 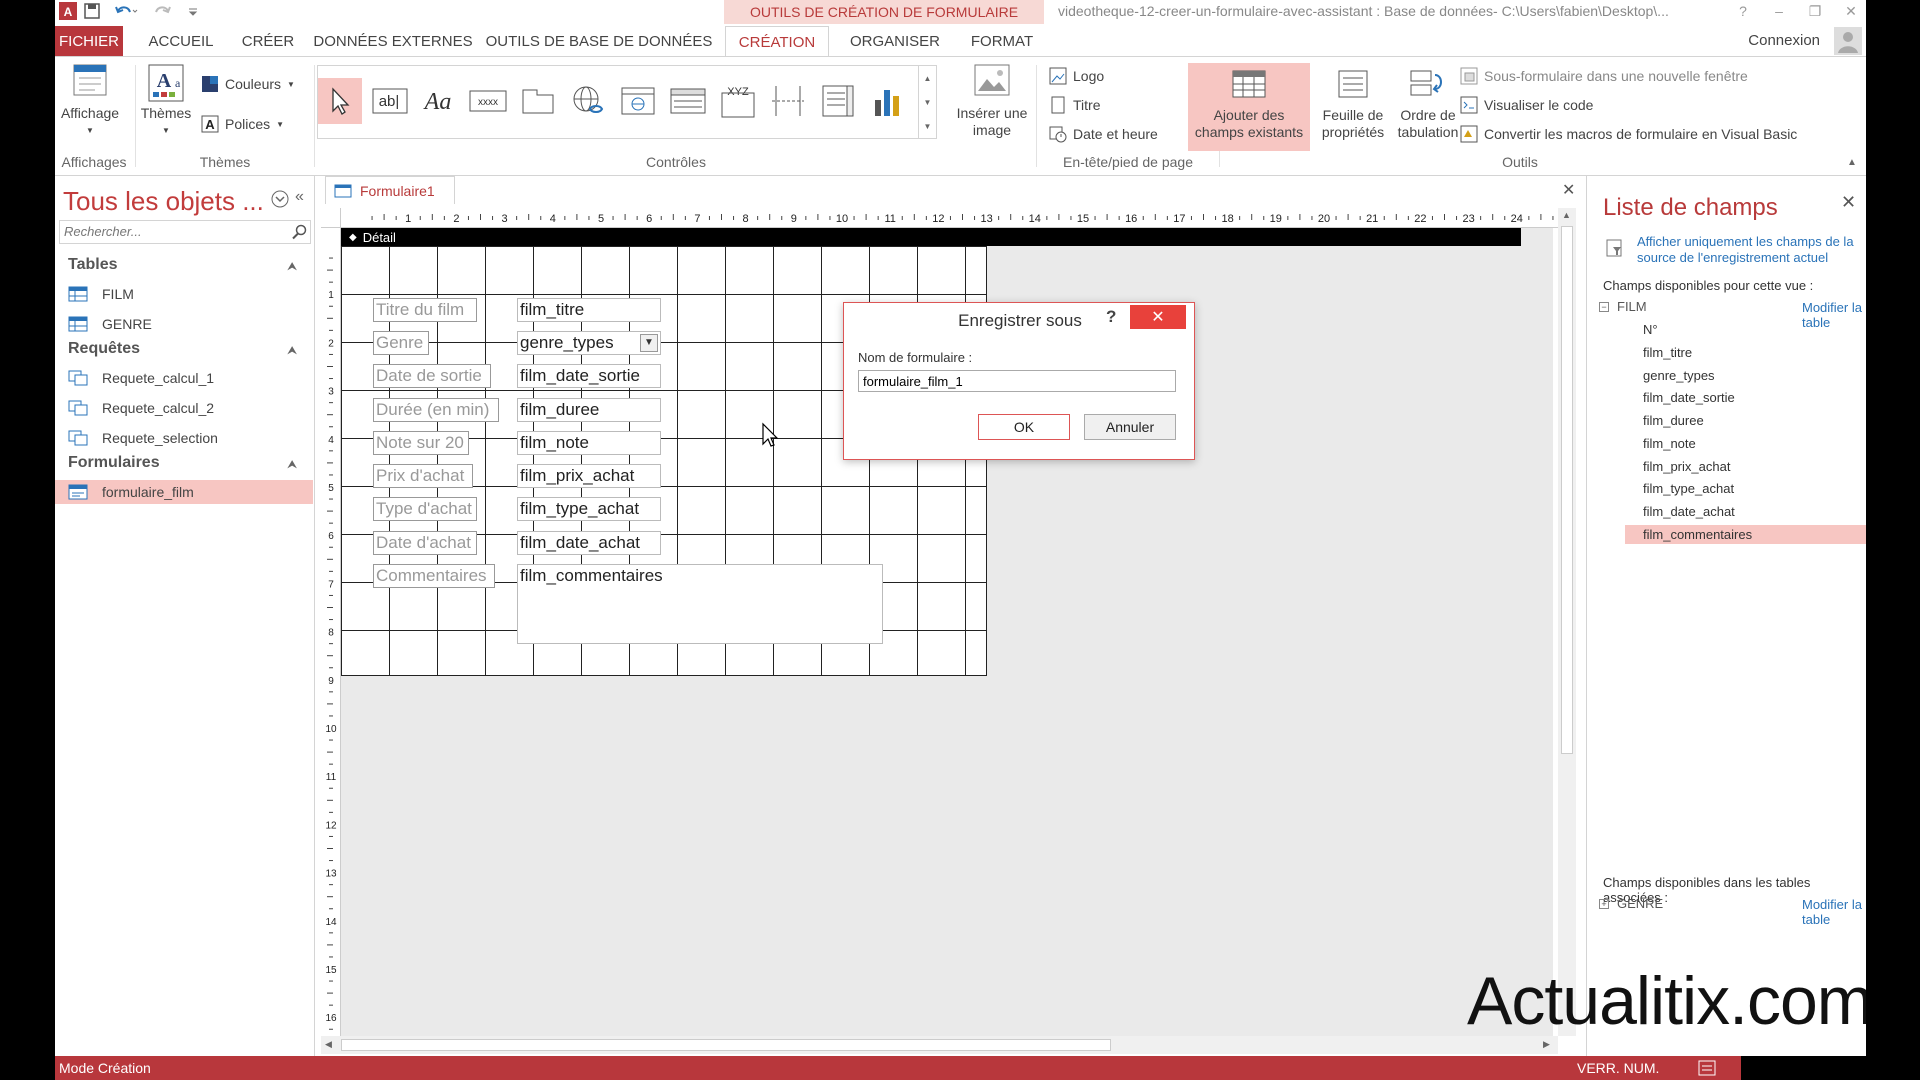 What do you see at coordinates (738, 101) in the screenshot?
I see `option-group-control-button: XYZ` at bounding box center [738, 101].